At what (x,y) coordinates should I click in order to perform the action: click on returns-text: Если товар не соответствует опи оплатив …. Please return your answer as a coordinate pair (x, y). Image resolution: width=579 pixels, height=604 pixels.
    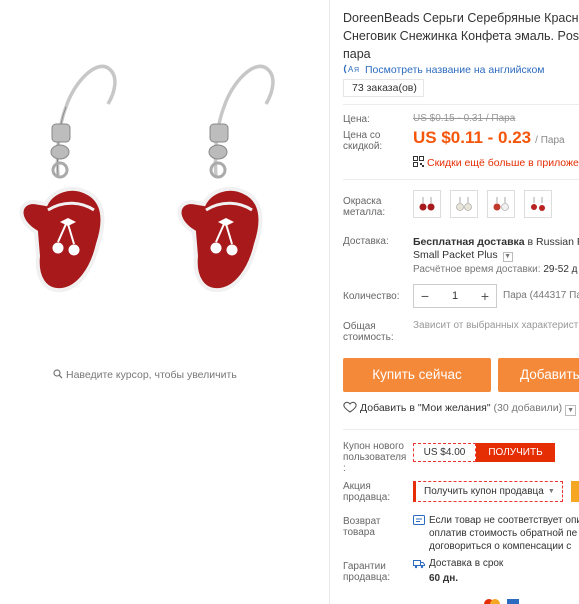
    Looking at the image, I should click on (504, 533).